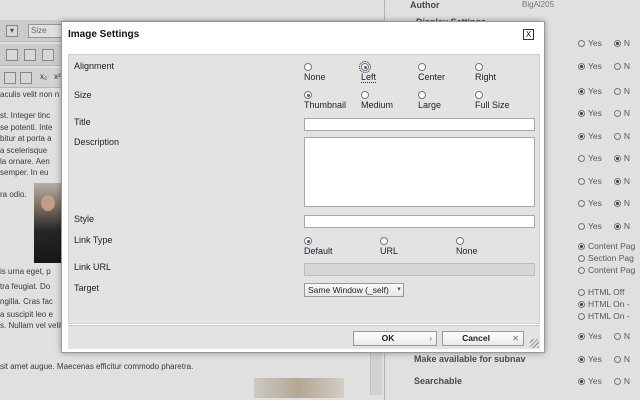 This screenshot has height=400, width=640. Describe the element at coordinates (419, 124) in the screenshot. I see `title-input` at that location.